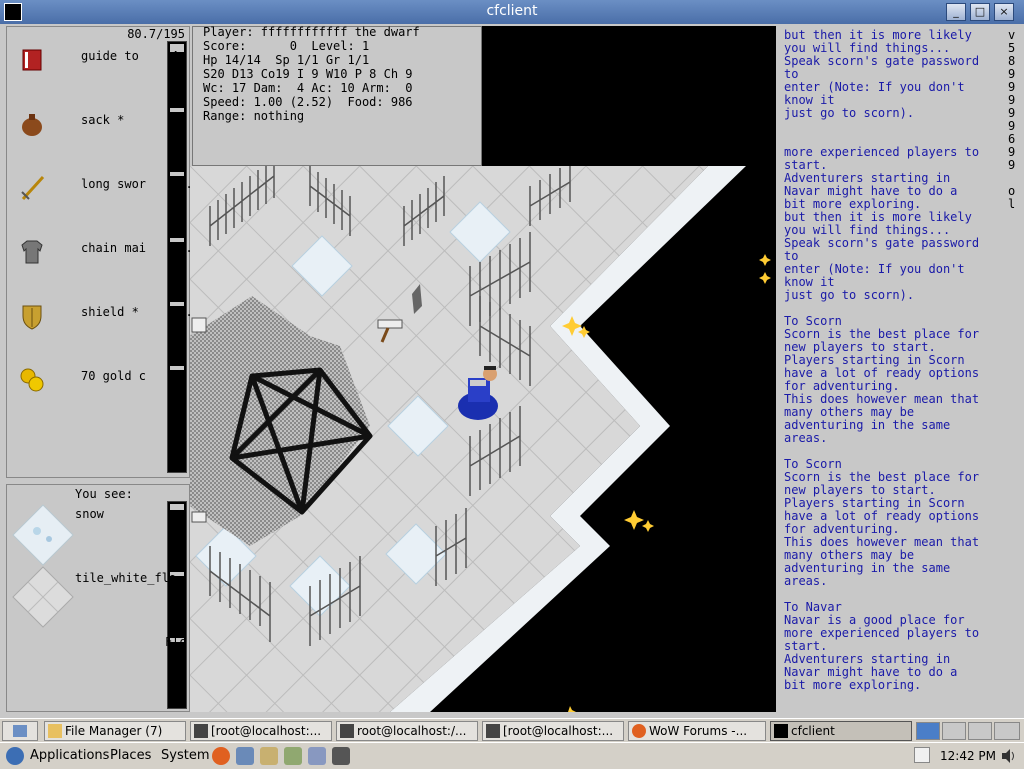 The height and width of the screenshot is (769, 1024). I want to click on gnome-panel: Applications Places System 12:42 PM, so click(512, 755).